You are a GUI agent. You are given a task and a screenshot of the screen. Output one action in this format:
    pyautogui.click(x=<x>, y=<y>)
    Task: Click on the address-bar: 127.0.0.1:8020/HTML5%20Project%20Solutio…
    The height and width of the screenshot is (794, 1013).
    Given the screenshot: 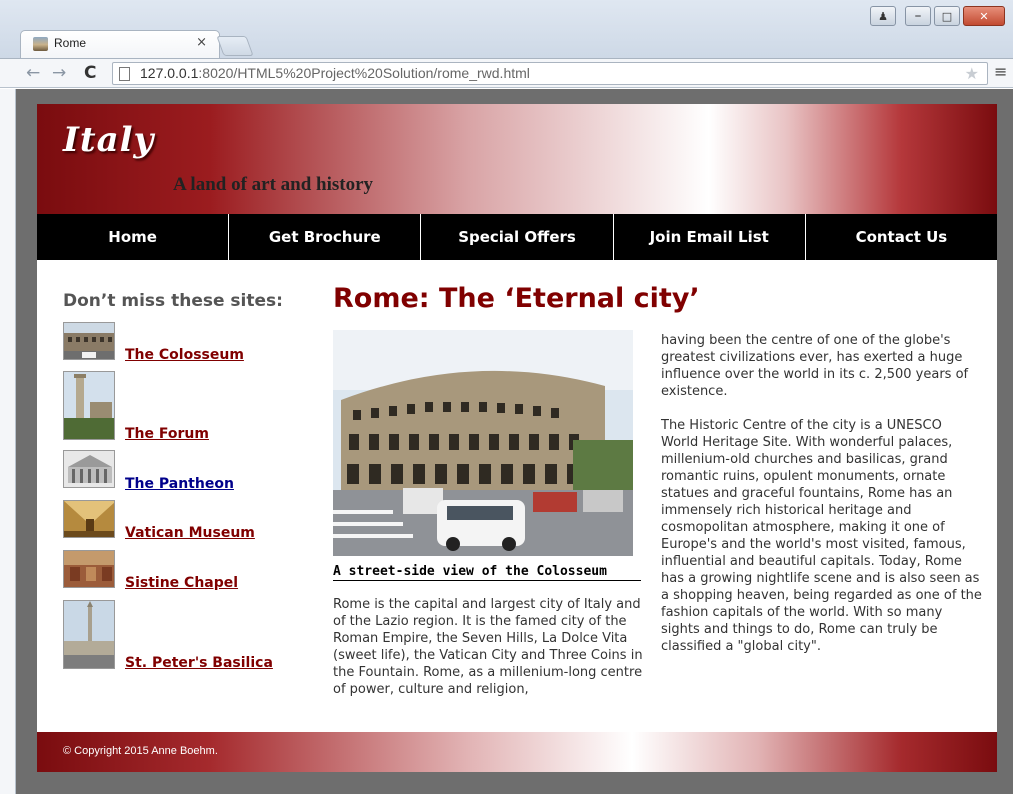 What is the action you would take?
    pyautogui.click(x=550, y=73)
    